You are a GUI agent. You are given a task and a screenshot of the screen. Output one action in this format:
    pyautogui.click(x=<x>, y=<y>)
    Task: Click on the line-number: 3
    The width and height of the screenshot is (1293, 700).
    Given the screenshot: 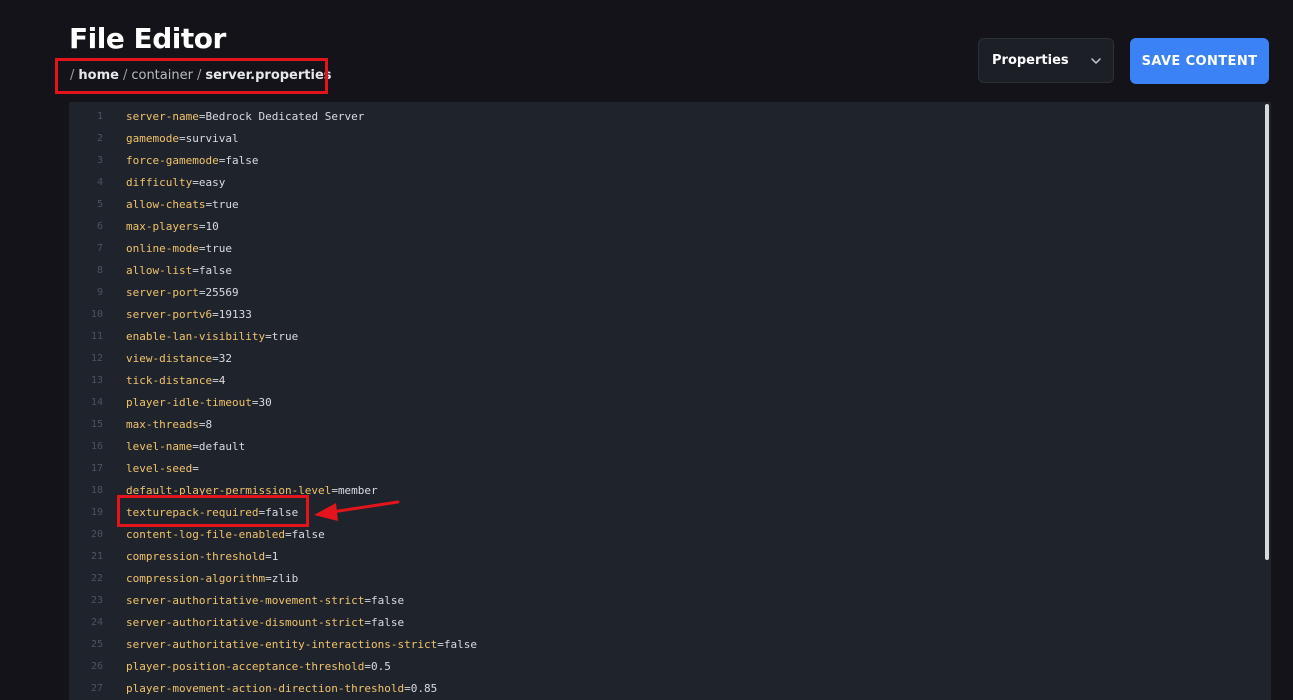 What is the action you would take?
    pyautogui.click(x=99, y=160)
    